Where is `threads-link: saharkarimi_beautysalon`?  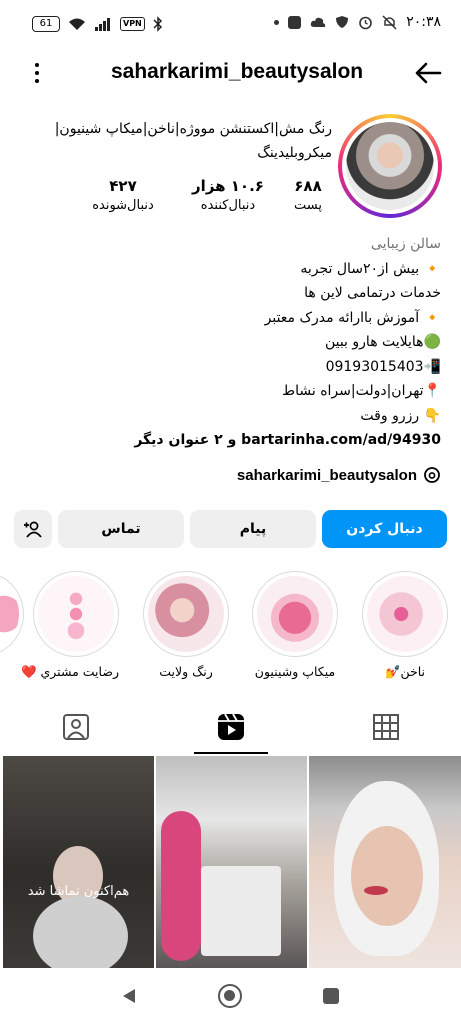 threads-link: saharkarimi_beautysalon is located at coordinates (339, 475).